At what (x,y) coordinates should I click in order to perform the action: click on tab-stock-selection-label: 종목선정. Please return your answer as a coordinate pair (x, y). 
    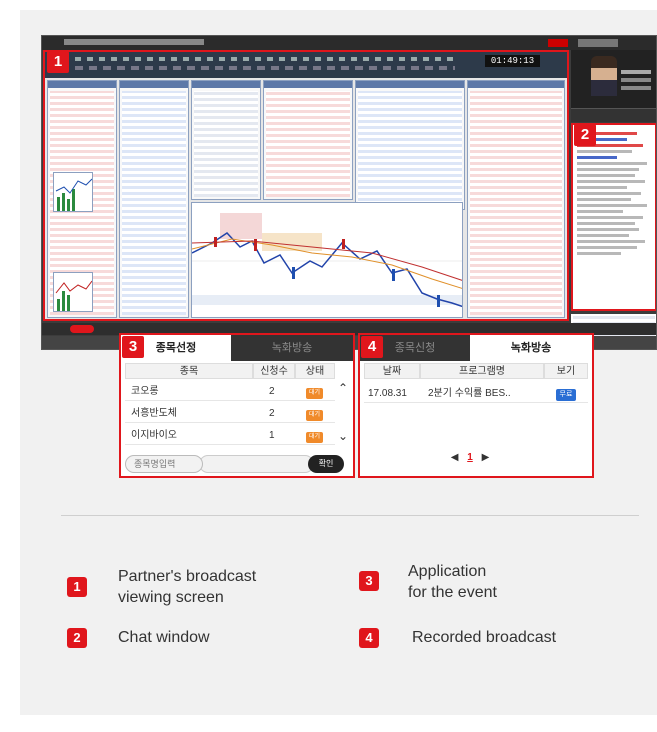
    Looking at the image, I should click on (176, 348).